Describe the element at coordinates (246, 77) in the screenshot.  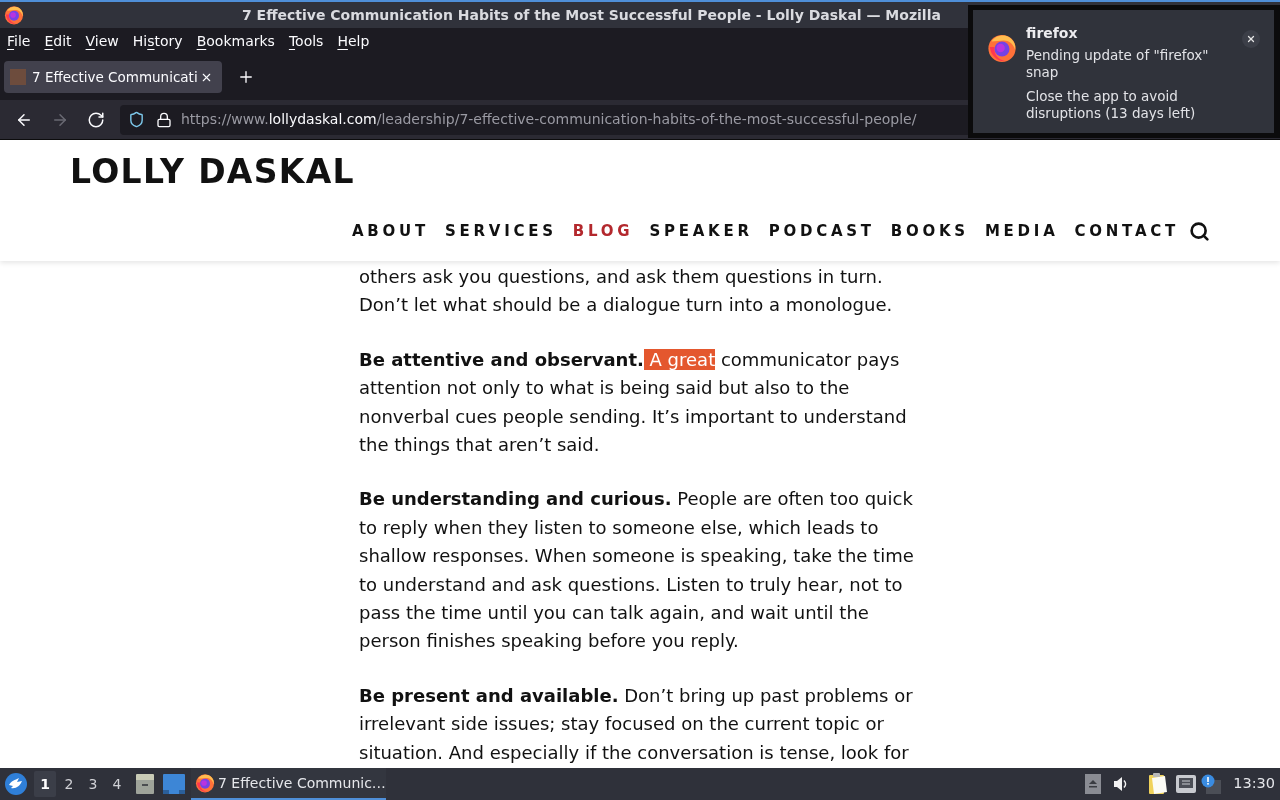
I see `new-tab-icon` at that location.